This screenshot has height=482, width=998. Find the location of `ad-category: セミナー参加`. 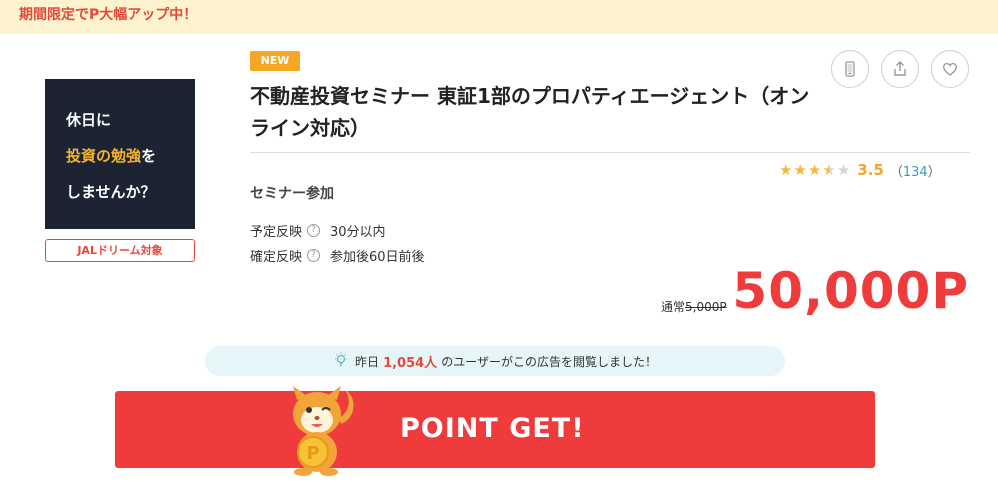

ad-category: セミナー参加 is located at coordinates (292, 194).